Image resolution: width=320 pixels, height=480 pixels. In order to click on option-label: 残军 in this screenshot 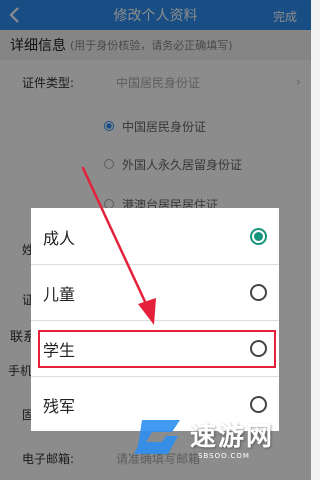, I will do `click(59, 406)`.